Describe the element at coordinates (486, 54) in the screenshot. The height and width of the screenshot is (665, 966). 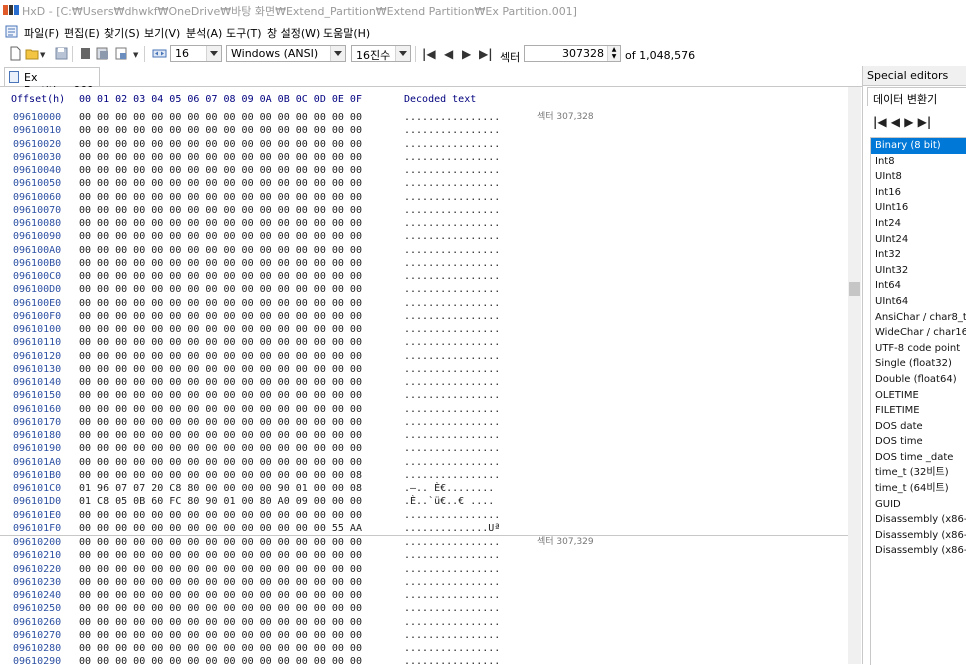
I see `last-sector-button: ▶|` at that location.